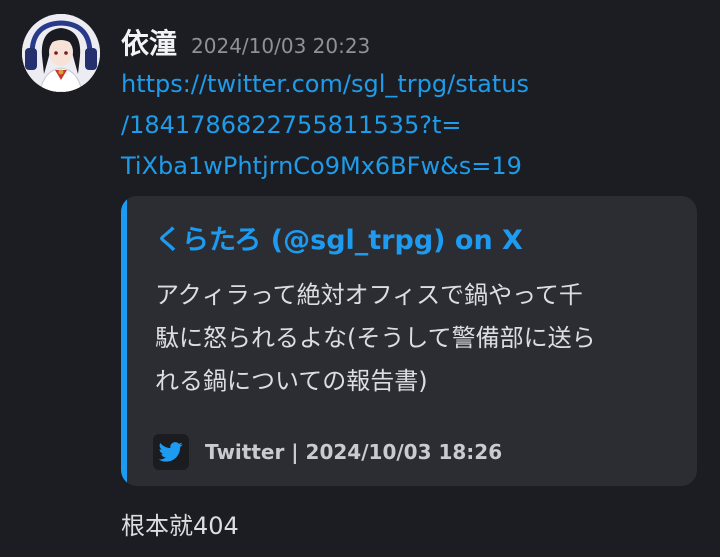 The image size is (720, 557). What do you see at coordinates (149, 42) in the screenshot?
I see `author-name: 依潼` at bounding box center [149, 42].